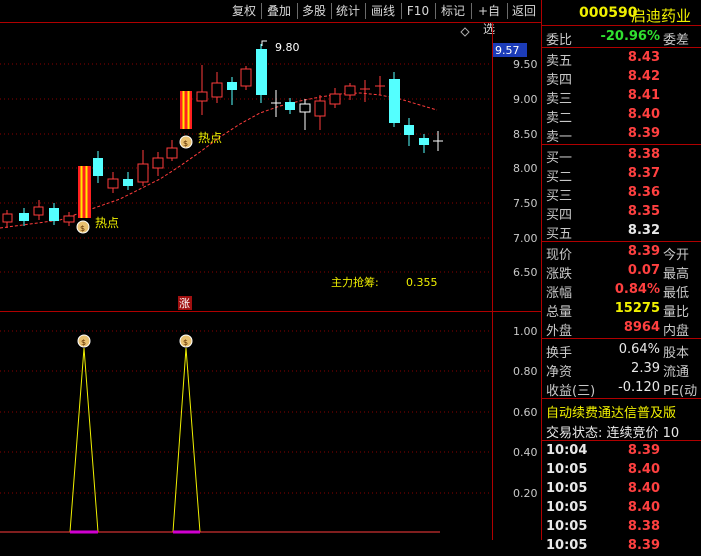 The width and height of the screenshot is (701, 556). I want to click on stat-label: 收益(三), so click(571, 391).